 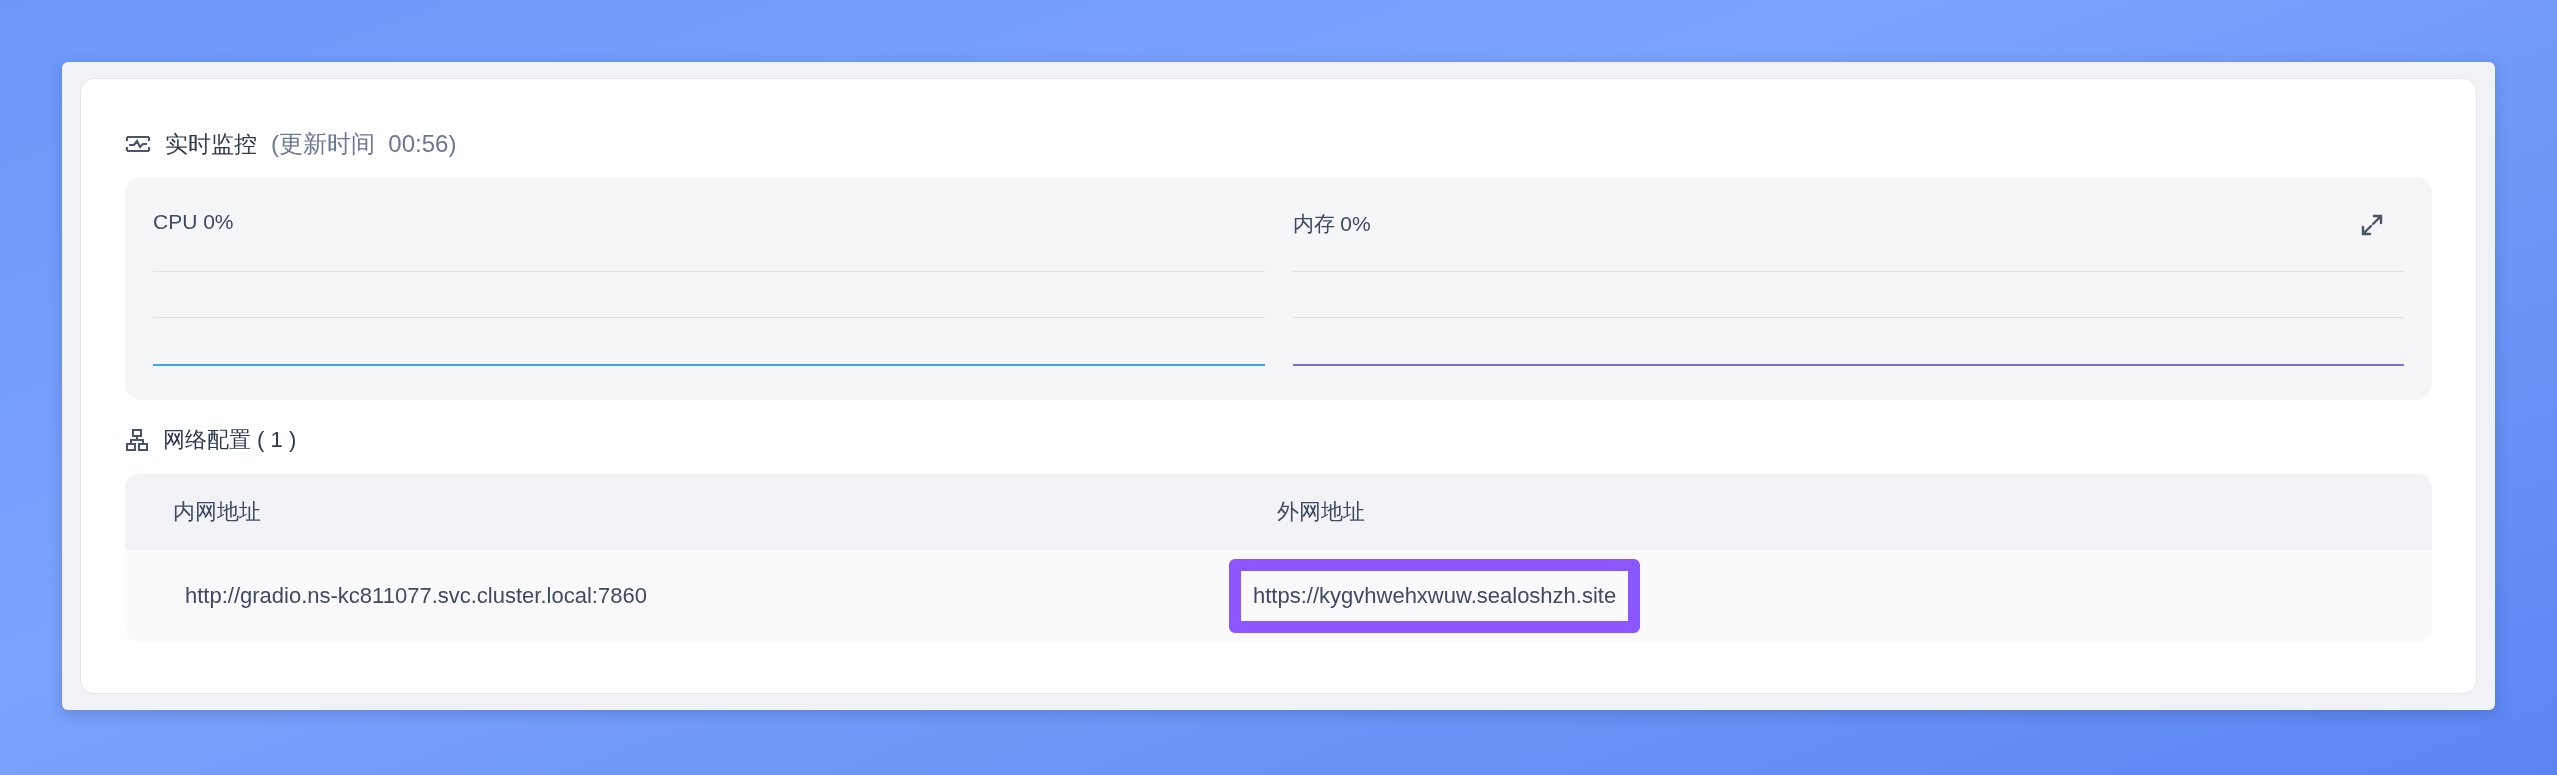 I want to click on expand-icon, so click(x=2372, y=225).